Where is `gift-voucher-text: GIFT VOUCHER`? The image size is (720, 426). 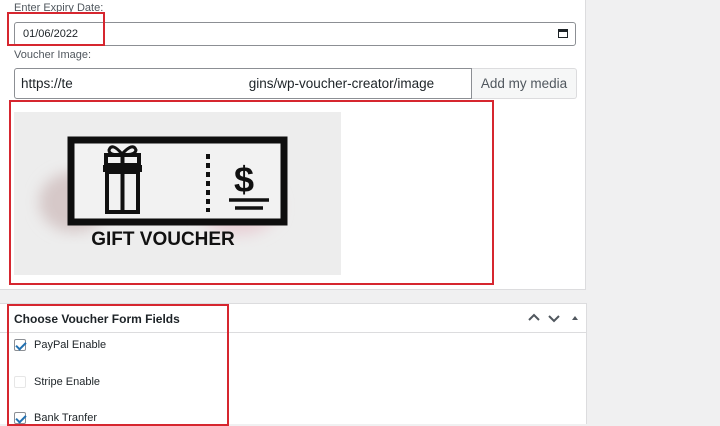
gift-voucher-text: GIFT VOUCHER is located at coordinates (163, 239).